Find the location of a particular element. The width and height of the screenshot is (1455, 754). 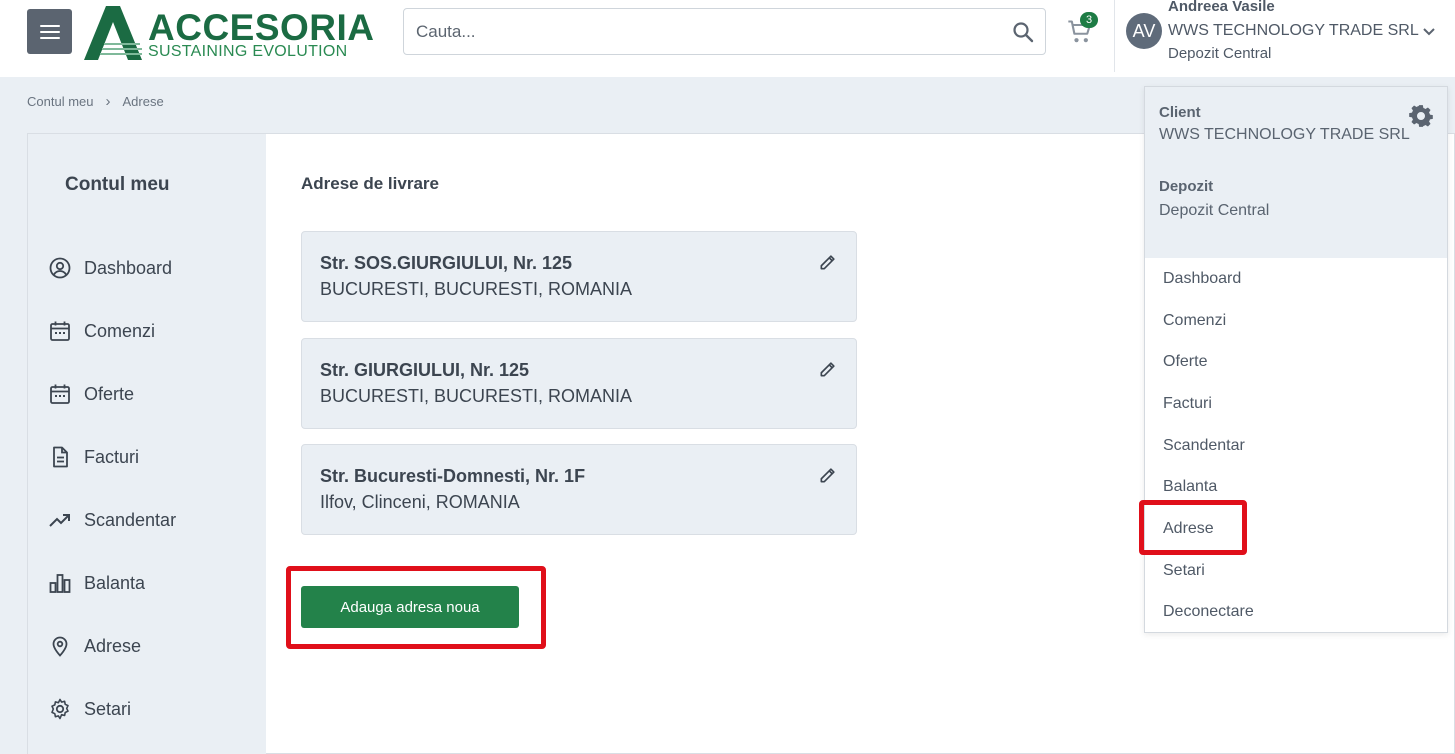

sidebar-item-facturi: Facturi is located at coordinates (93, 457).